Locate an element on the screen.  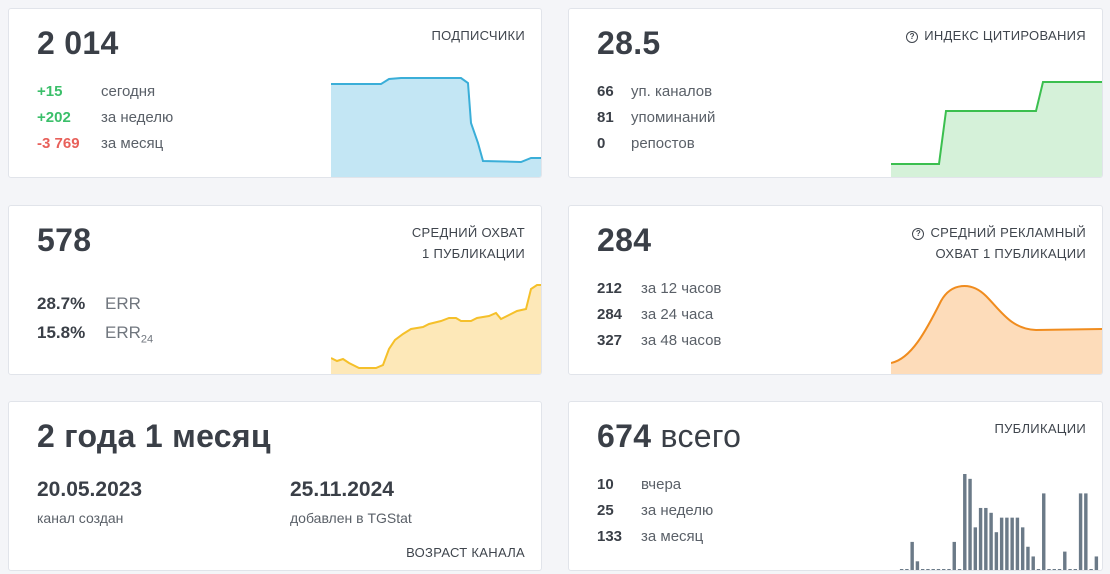
ad-reach-sparkline is located at coordinates (996, 329).